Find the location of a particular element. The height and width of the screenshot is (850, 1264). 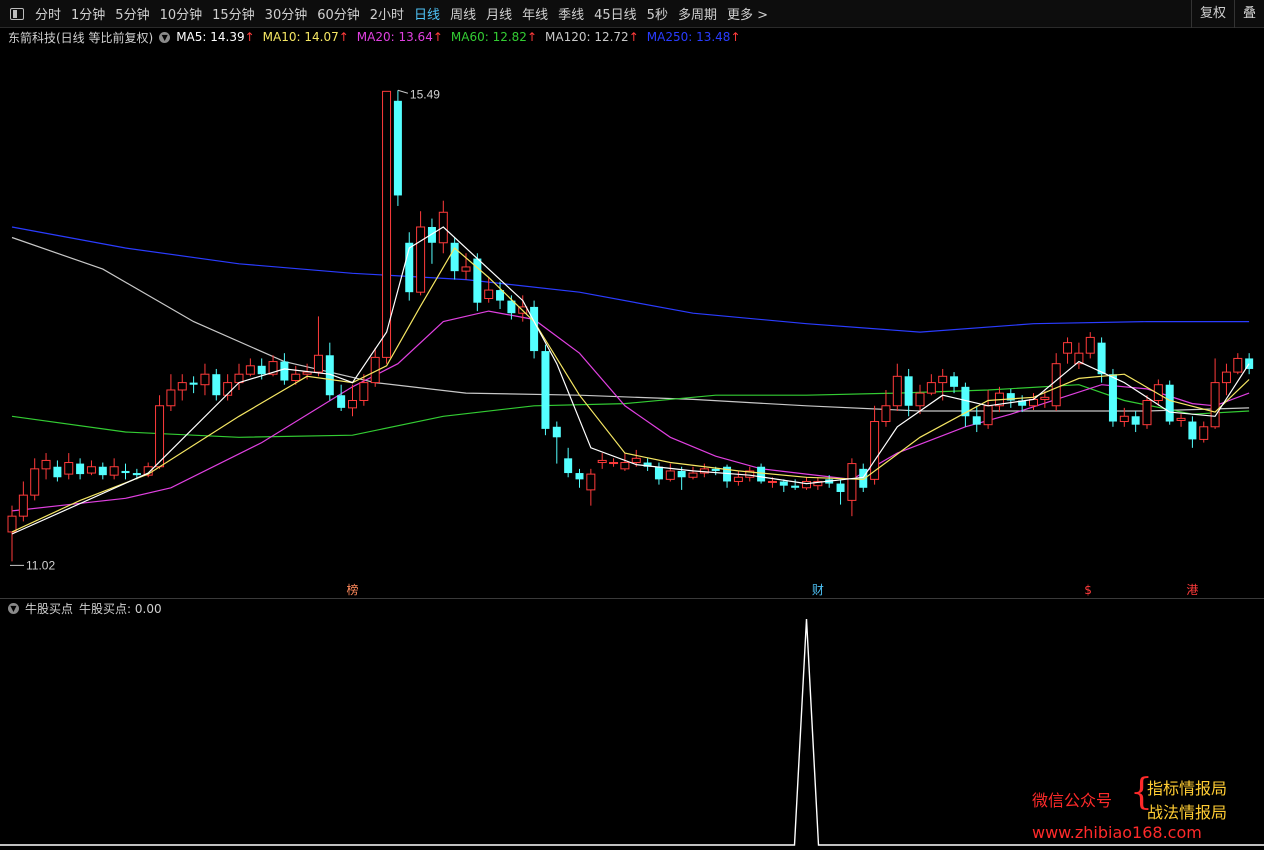

ma-legend-label: MA10: 14.07 is located at coordinates (300, 37).